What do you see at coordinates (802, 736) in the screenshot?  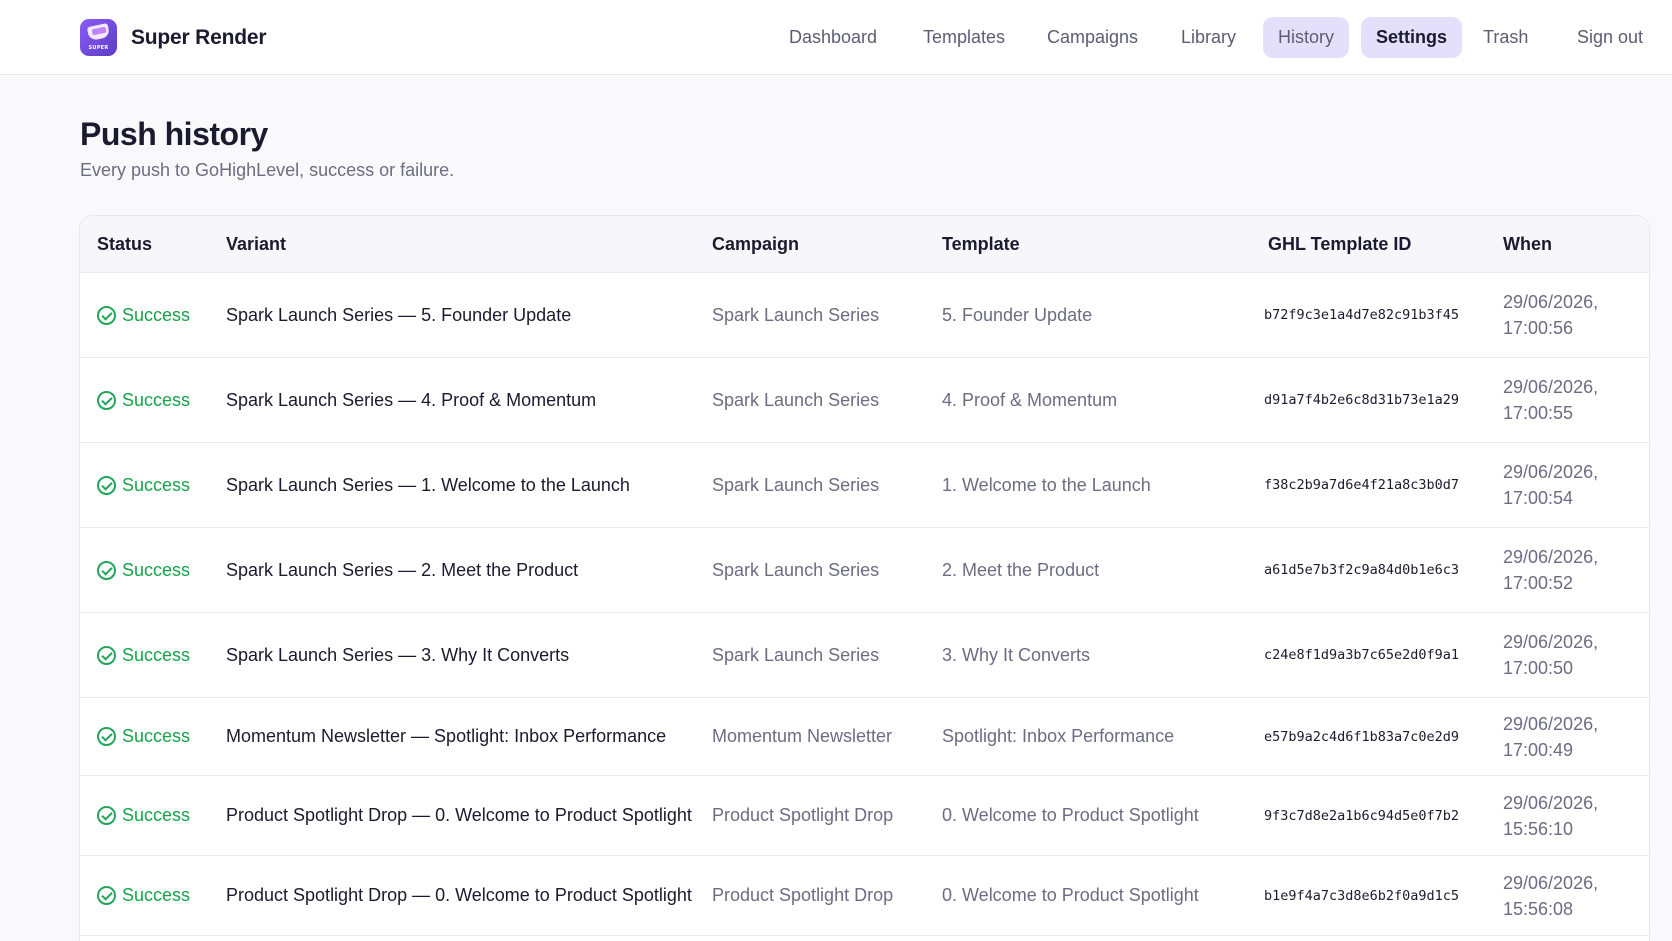 I see `campaign-cell: Momentum Newsletter` at bounding box center [802, 736].